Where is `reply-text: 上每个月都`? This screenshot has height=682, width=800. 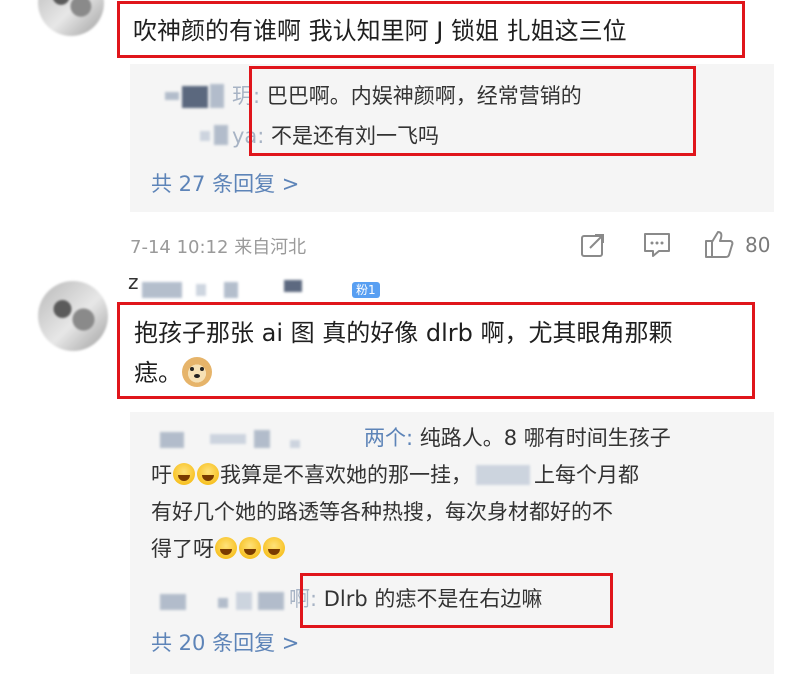 reply-text: 上每个月都 is located at coordinates (586, 475).